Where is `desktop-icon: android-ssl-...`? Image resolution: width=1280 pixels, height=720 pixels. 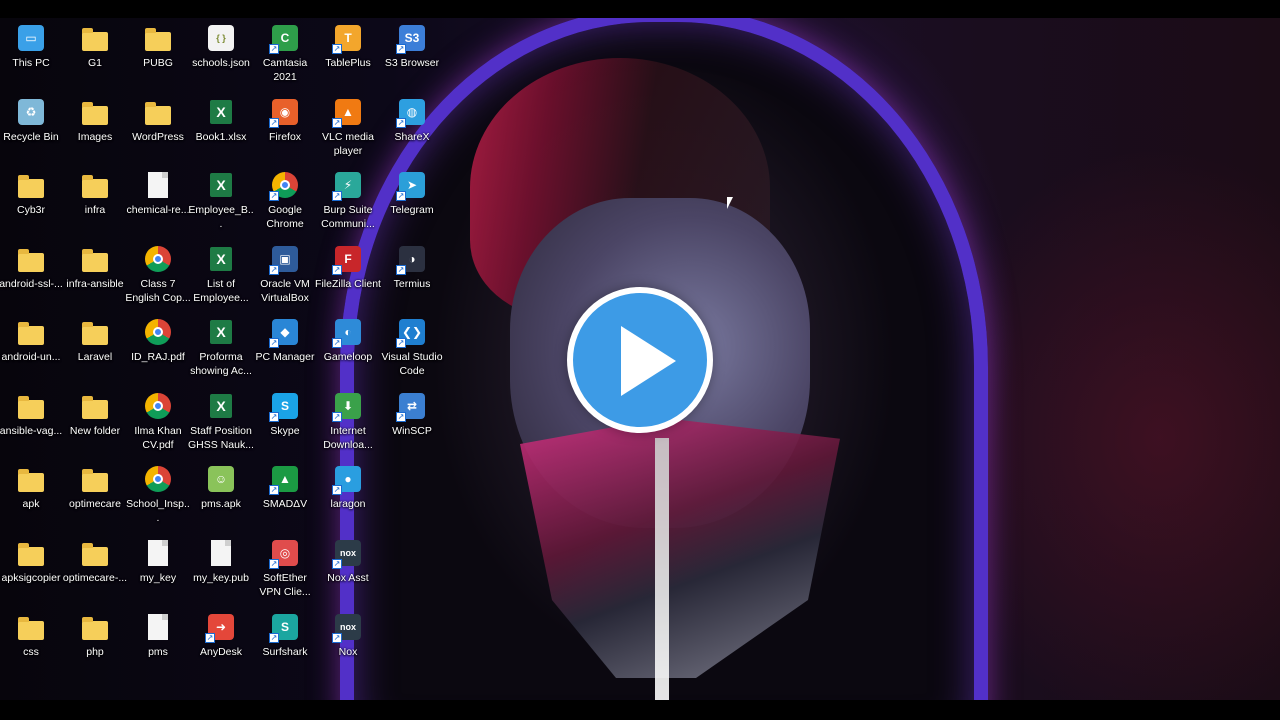
desktop-icon: android-ssl-... is located at coordinates (31, 265).